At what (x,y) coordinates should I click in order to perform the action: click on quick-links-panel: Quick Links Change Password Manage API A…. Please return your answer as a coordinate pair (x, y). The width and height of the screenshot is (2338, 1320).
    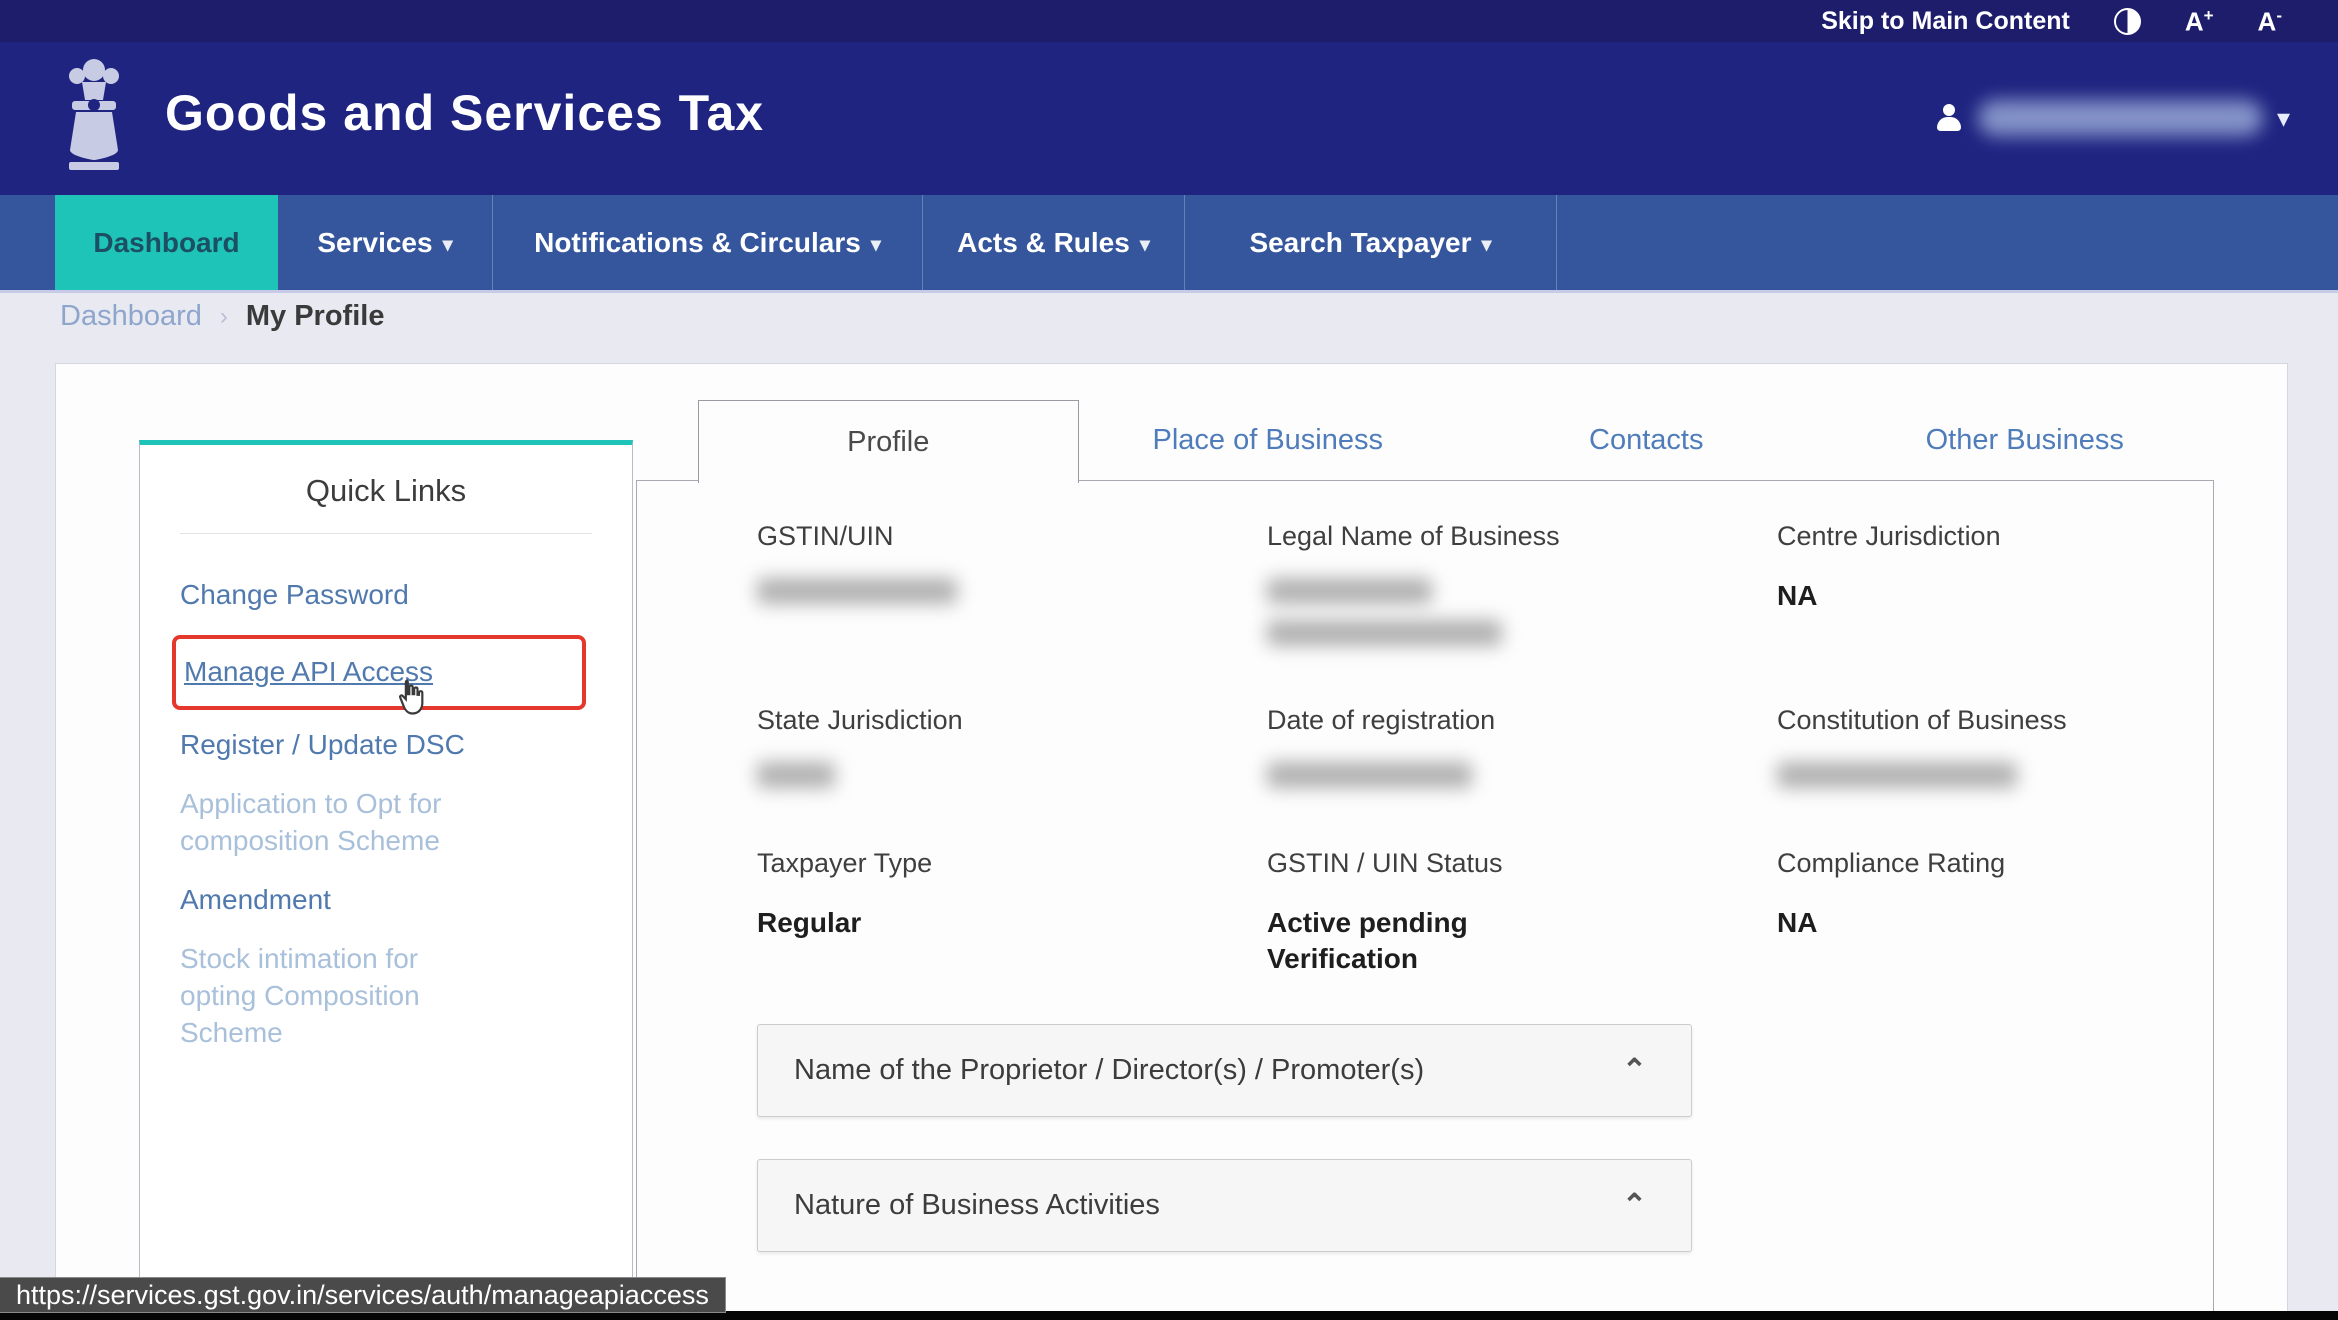
    Looking at the image, I should click on (386, 875).